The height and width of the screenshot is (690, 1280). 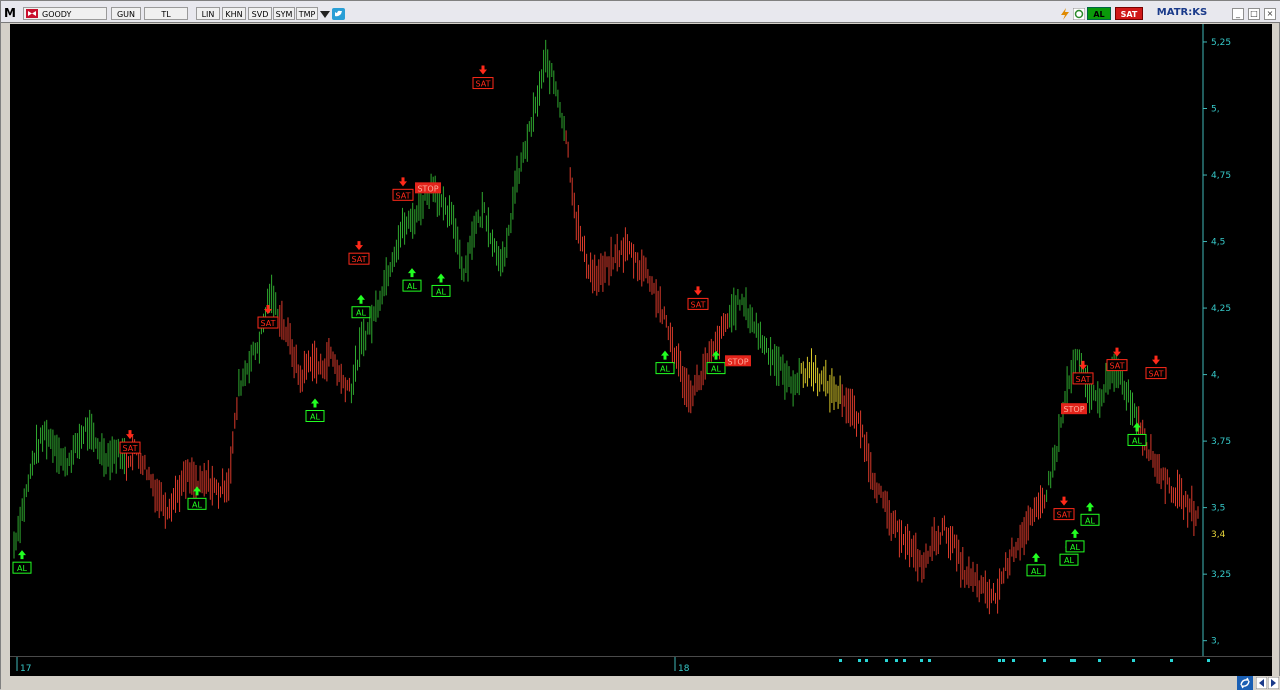 I want to click on close-button: ×, so click(x=1270, y=14).